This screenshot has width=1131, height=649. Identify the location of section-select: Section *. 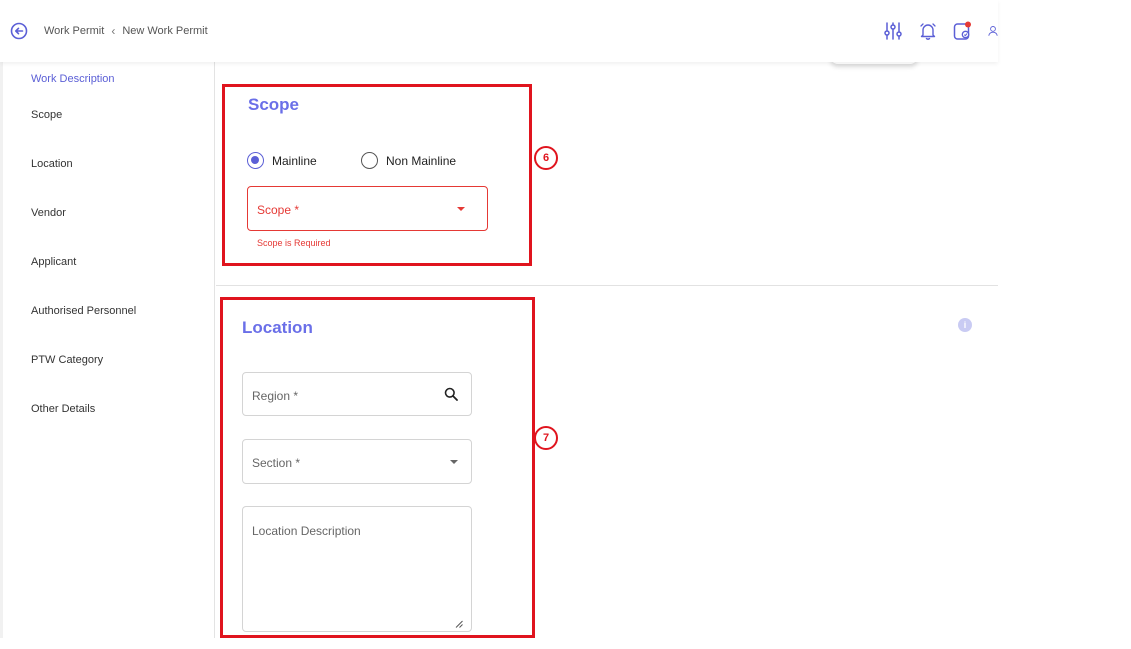
(357, 461).